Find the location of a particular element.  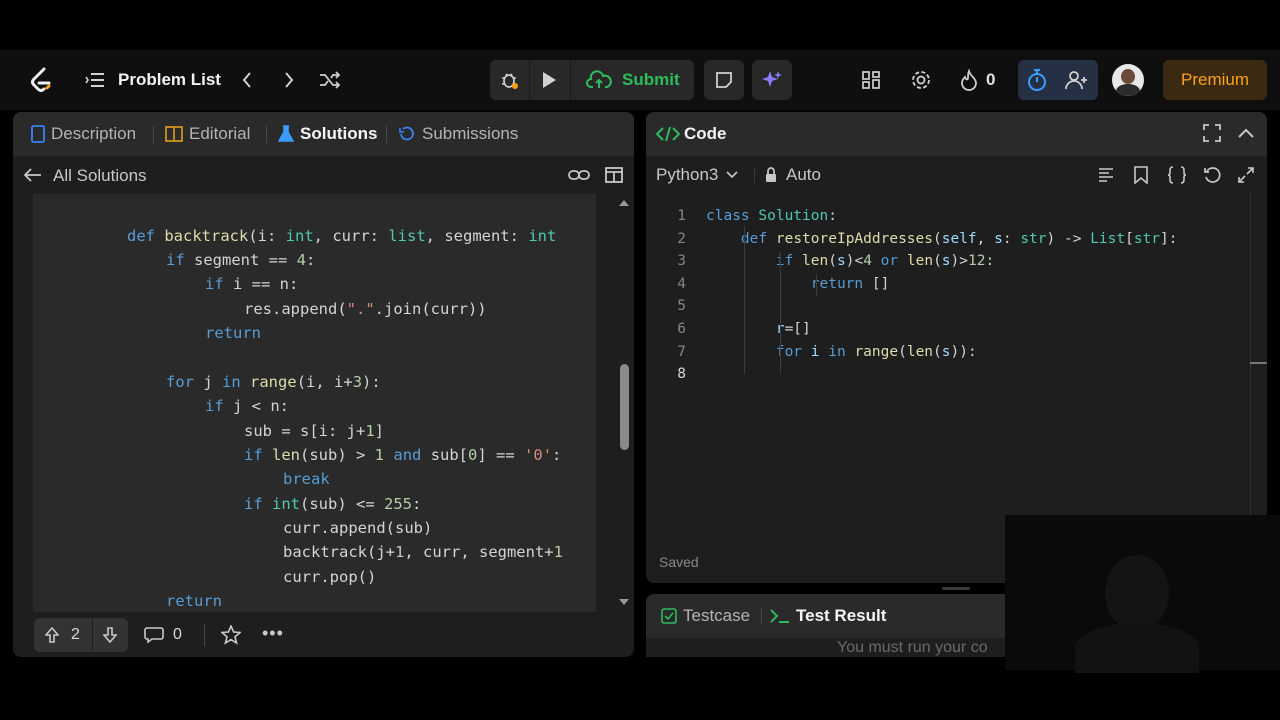

layout-icon is located at coordinates (871, 80).